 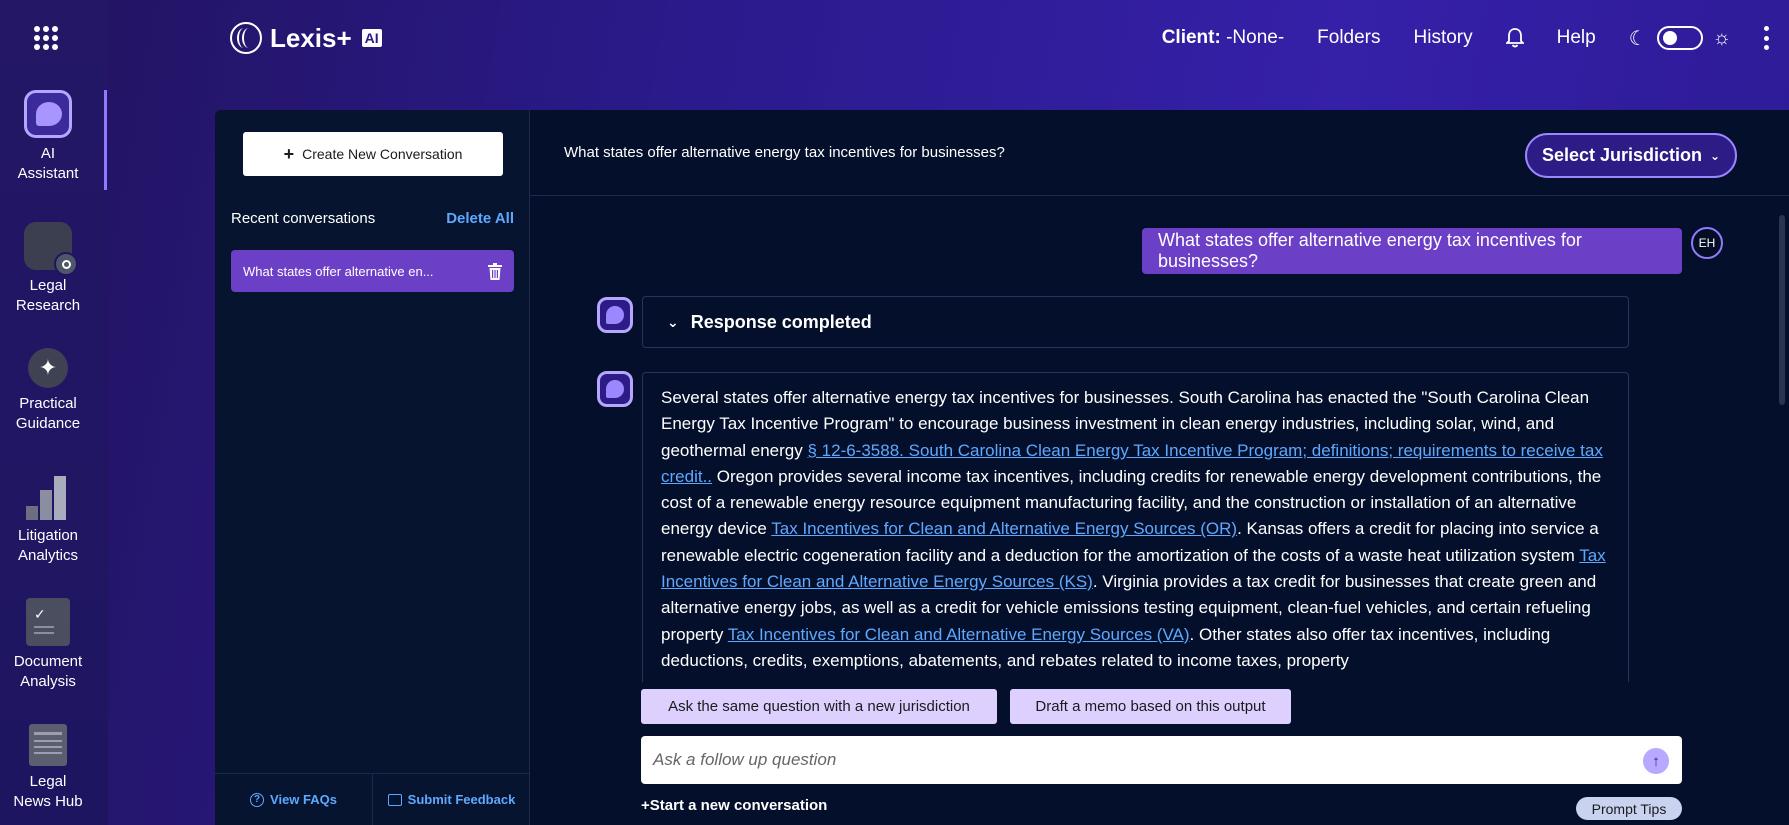 What do you see at coordinates (48, 768) in the screenshot?
I see `rail-item-legal-news-hub: Legal News Hub` at bounding box center [48, 768].